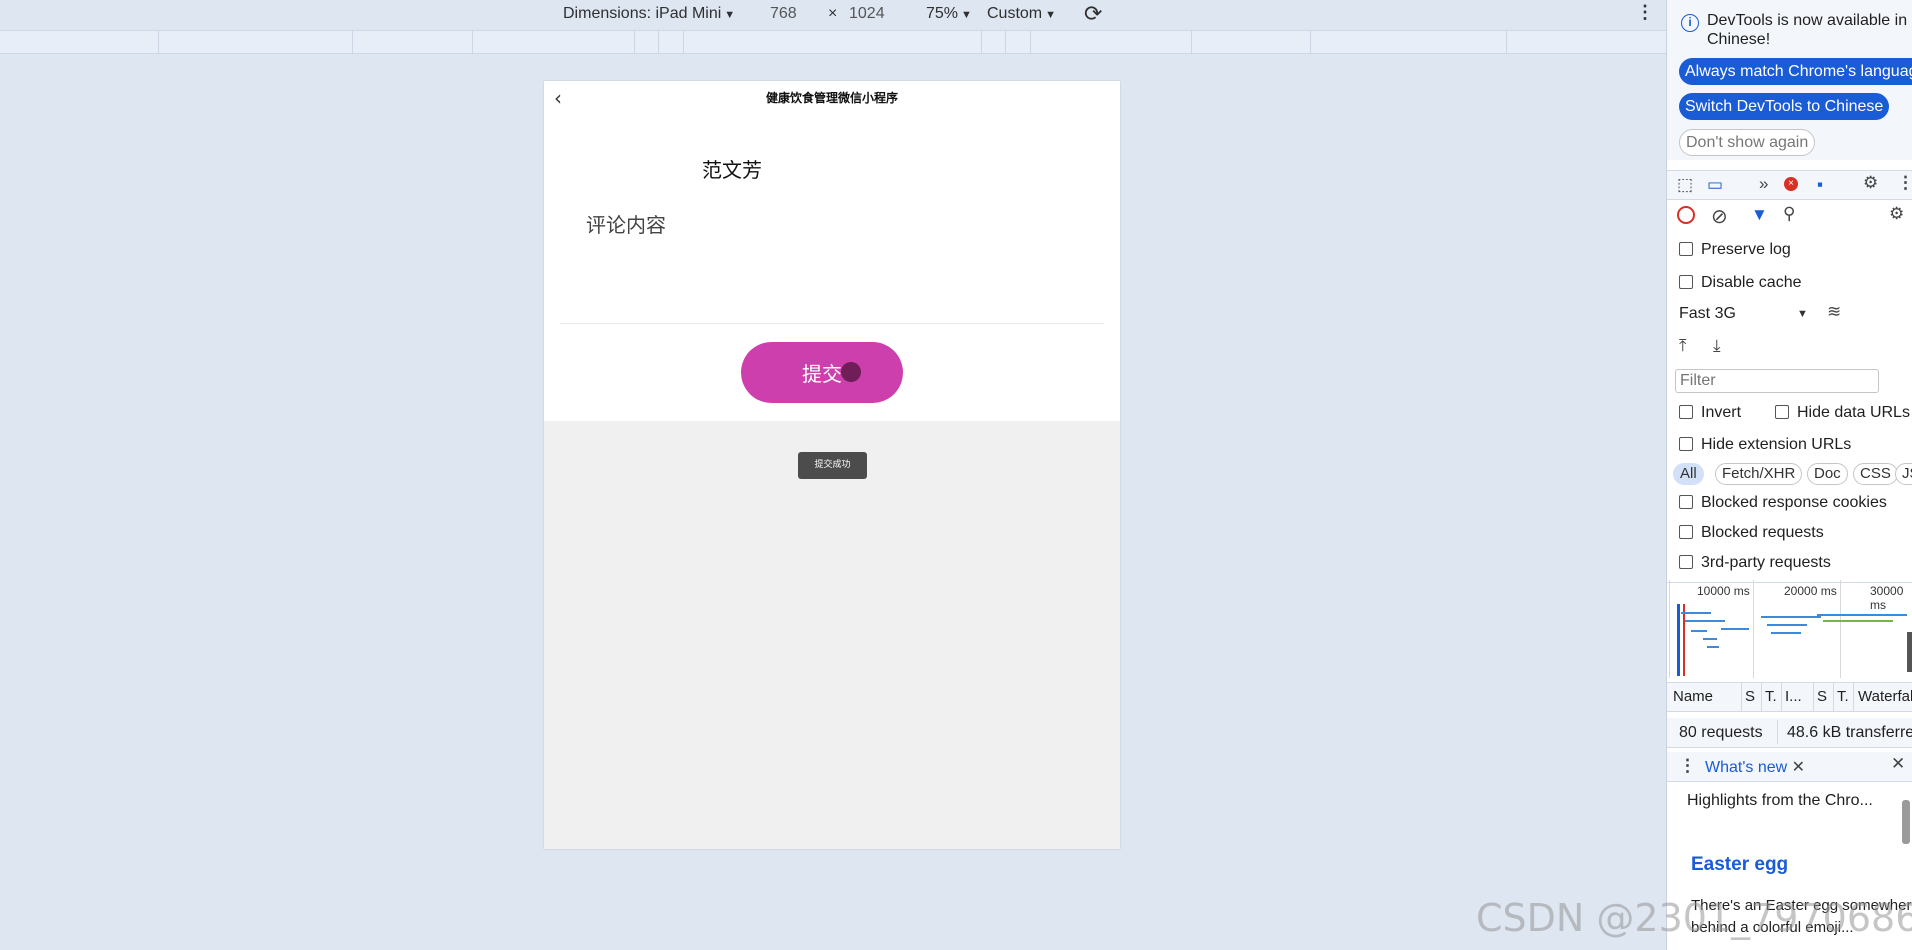 This screenshot has width=1912, height=950. What do you see at coordinates (832, 97) in the screenshot?
I see `nav-bar: ‹ 健康饮食管理微信小程序` at bounding box center [832, 97].